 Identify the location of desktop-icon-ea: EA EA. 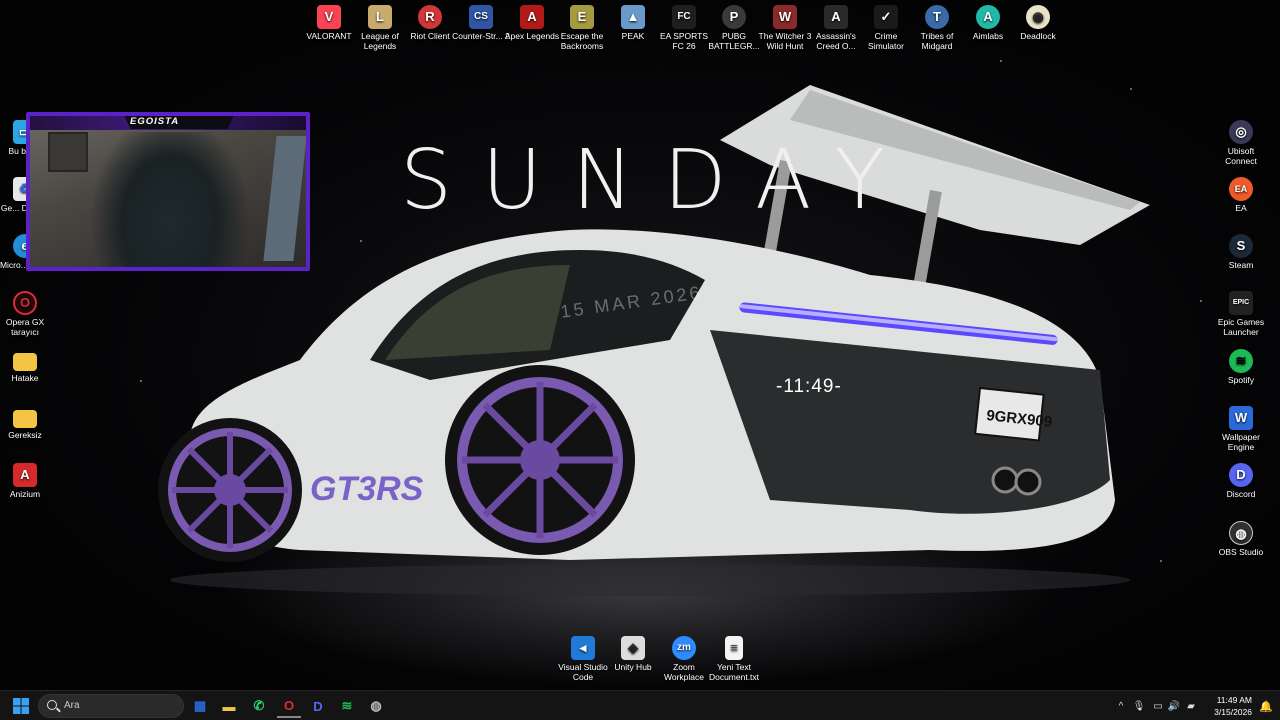
(1241, 195).